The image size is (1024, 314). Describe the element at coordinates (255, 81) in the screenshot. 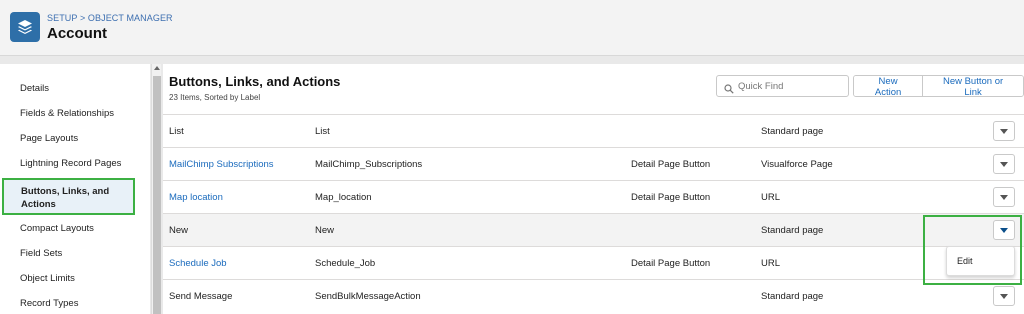

I see `page-title: Buttons, Links, and Actions` at that location.